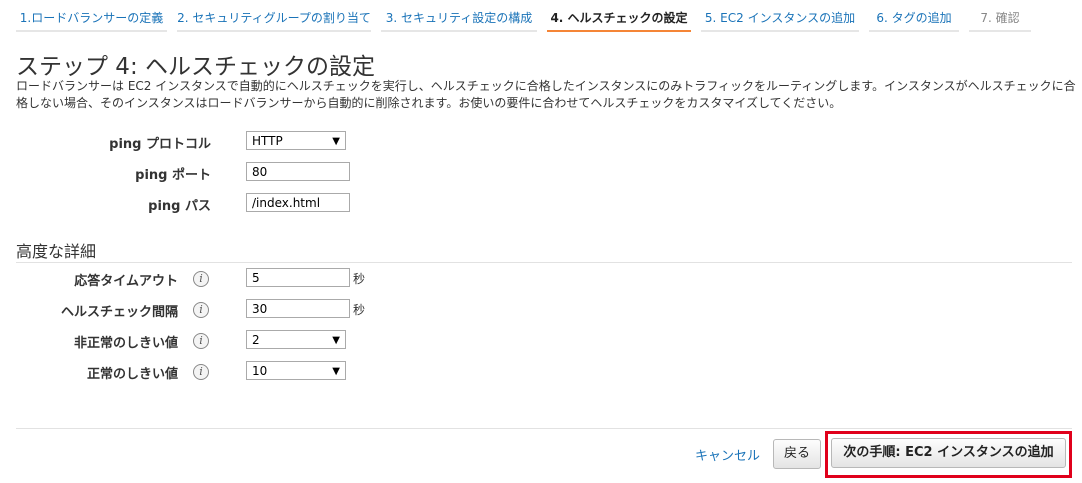 This screenshot has width=1082, height=483. Describe the element at coordinates (91, 19) in the screenshot. I see `tab-step-1: 1.ロードバランサーの定義` at that location.